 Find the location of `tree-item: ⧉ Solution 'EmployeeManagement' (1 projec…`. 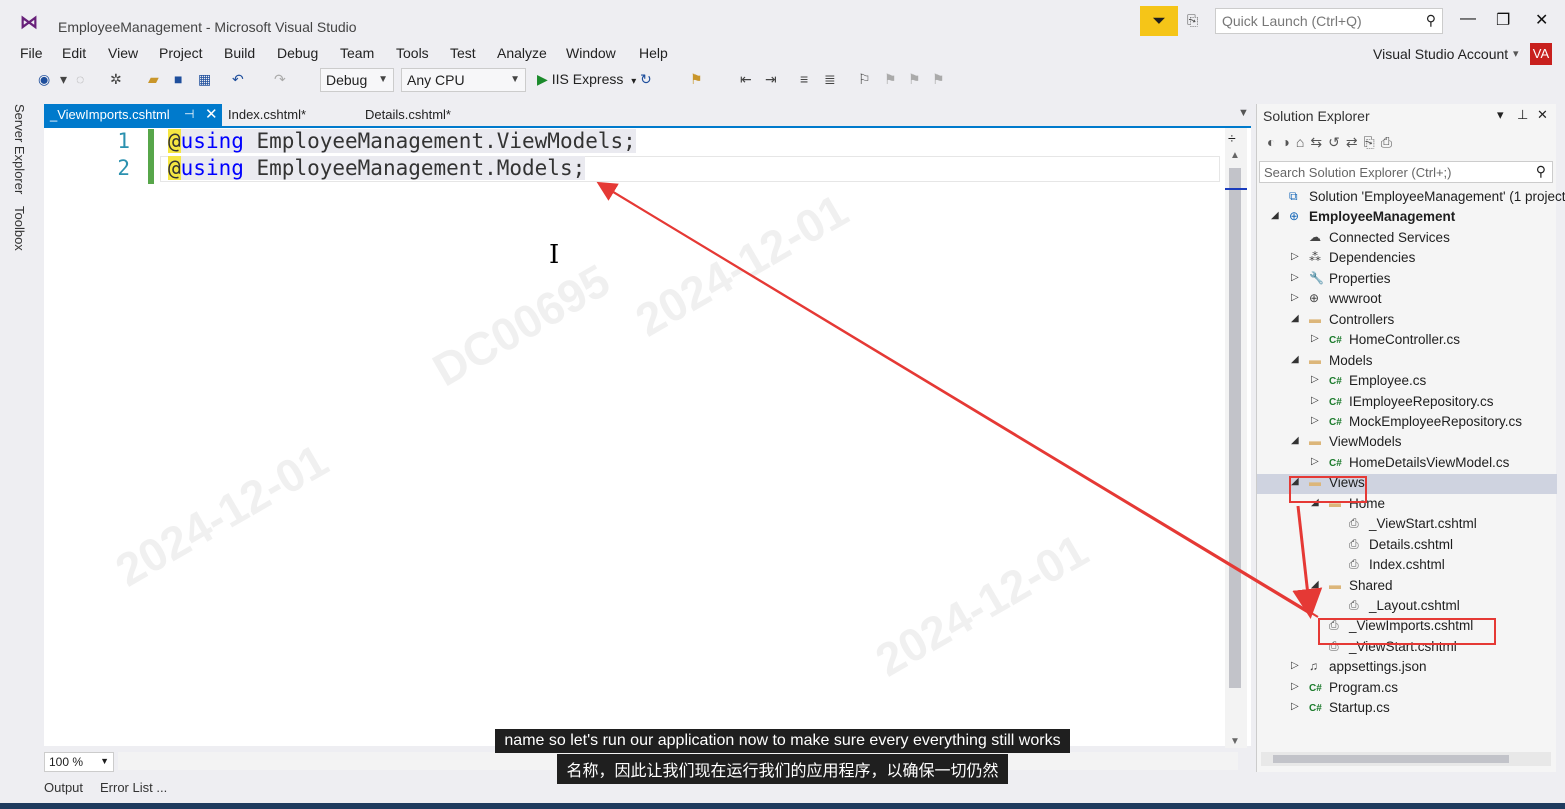

tree-item: ⧉ Solution 'EmployeeManagement' (1 projec… is located at coordinates (1411, 198).